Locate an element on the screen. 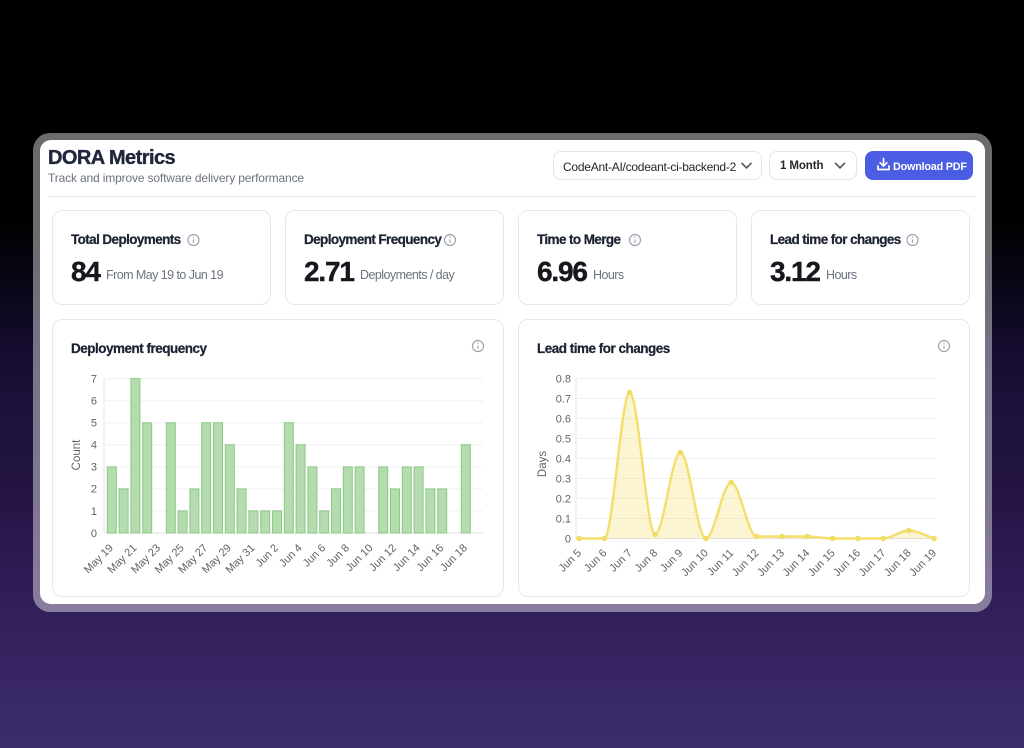 The height and width of the screenshot is (748, 1024). svg-text: 1 is located at coordinates (94, 512).